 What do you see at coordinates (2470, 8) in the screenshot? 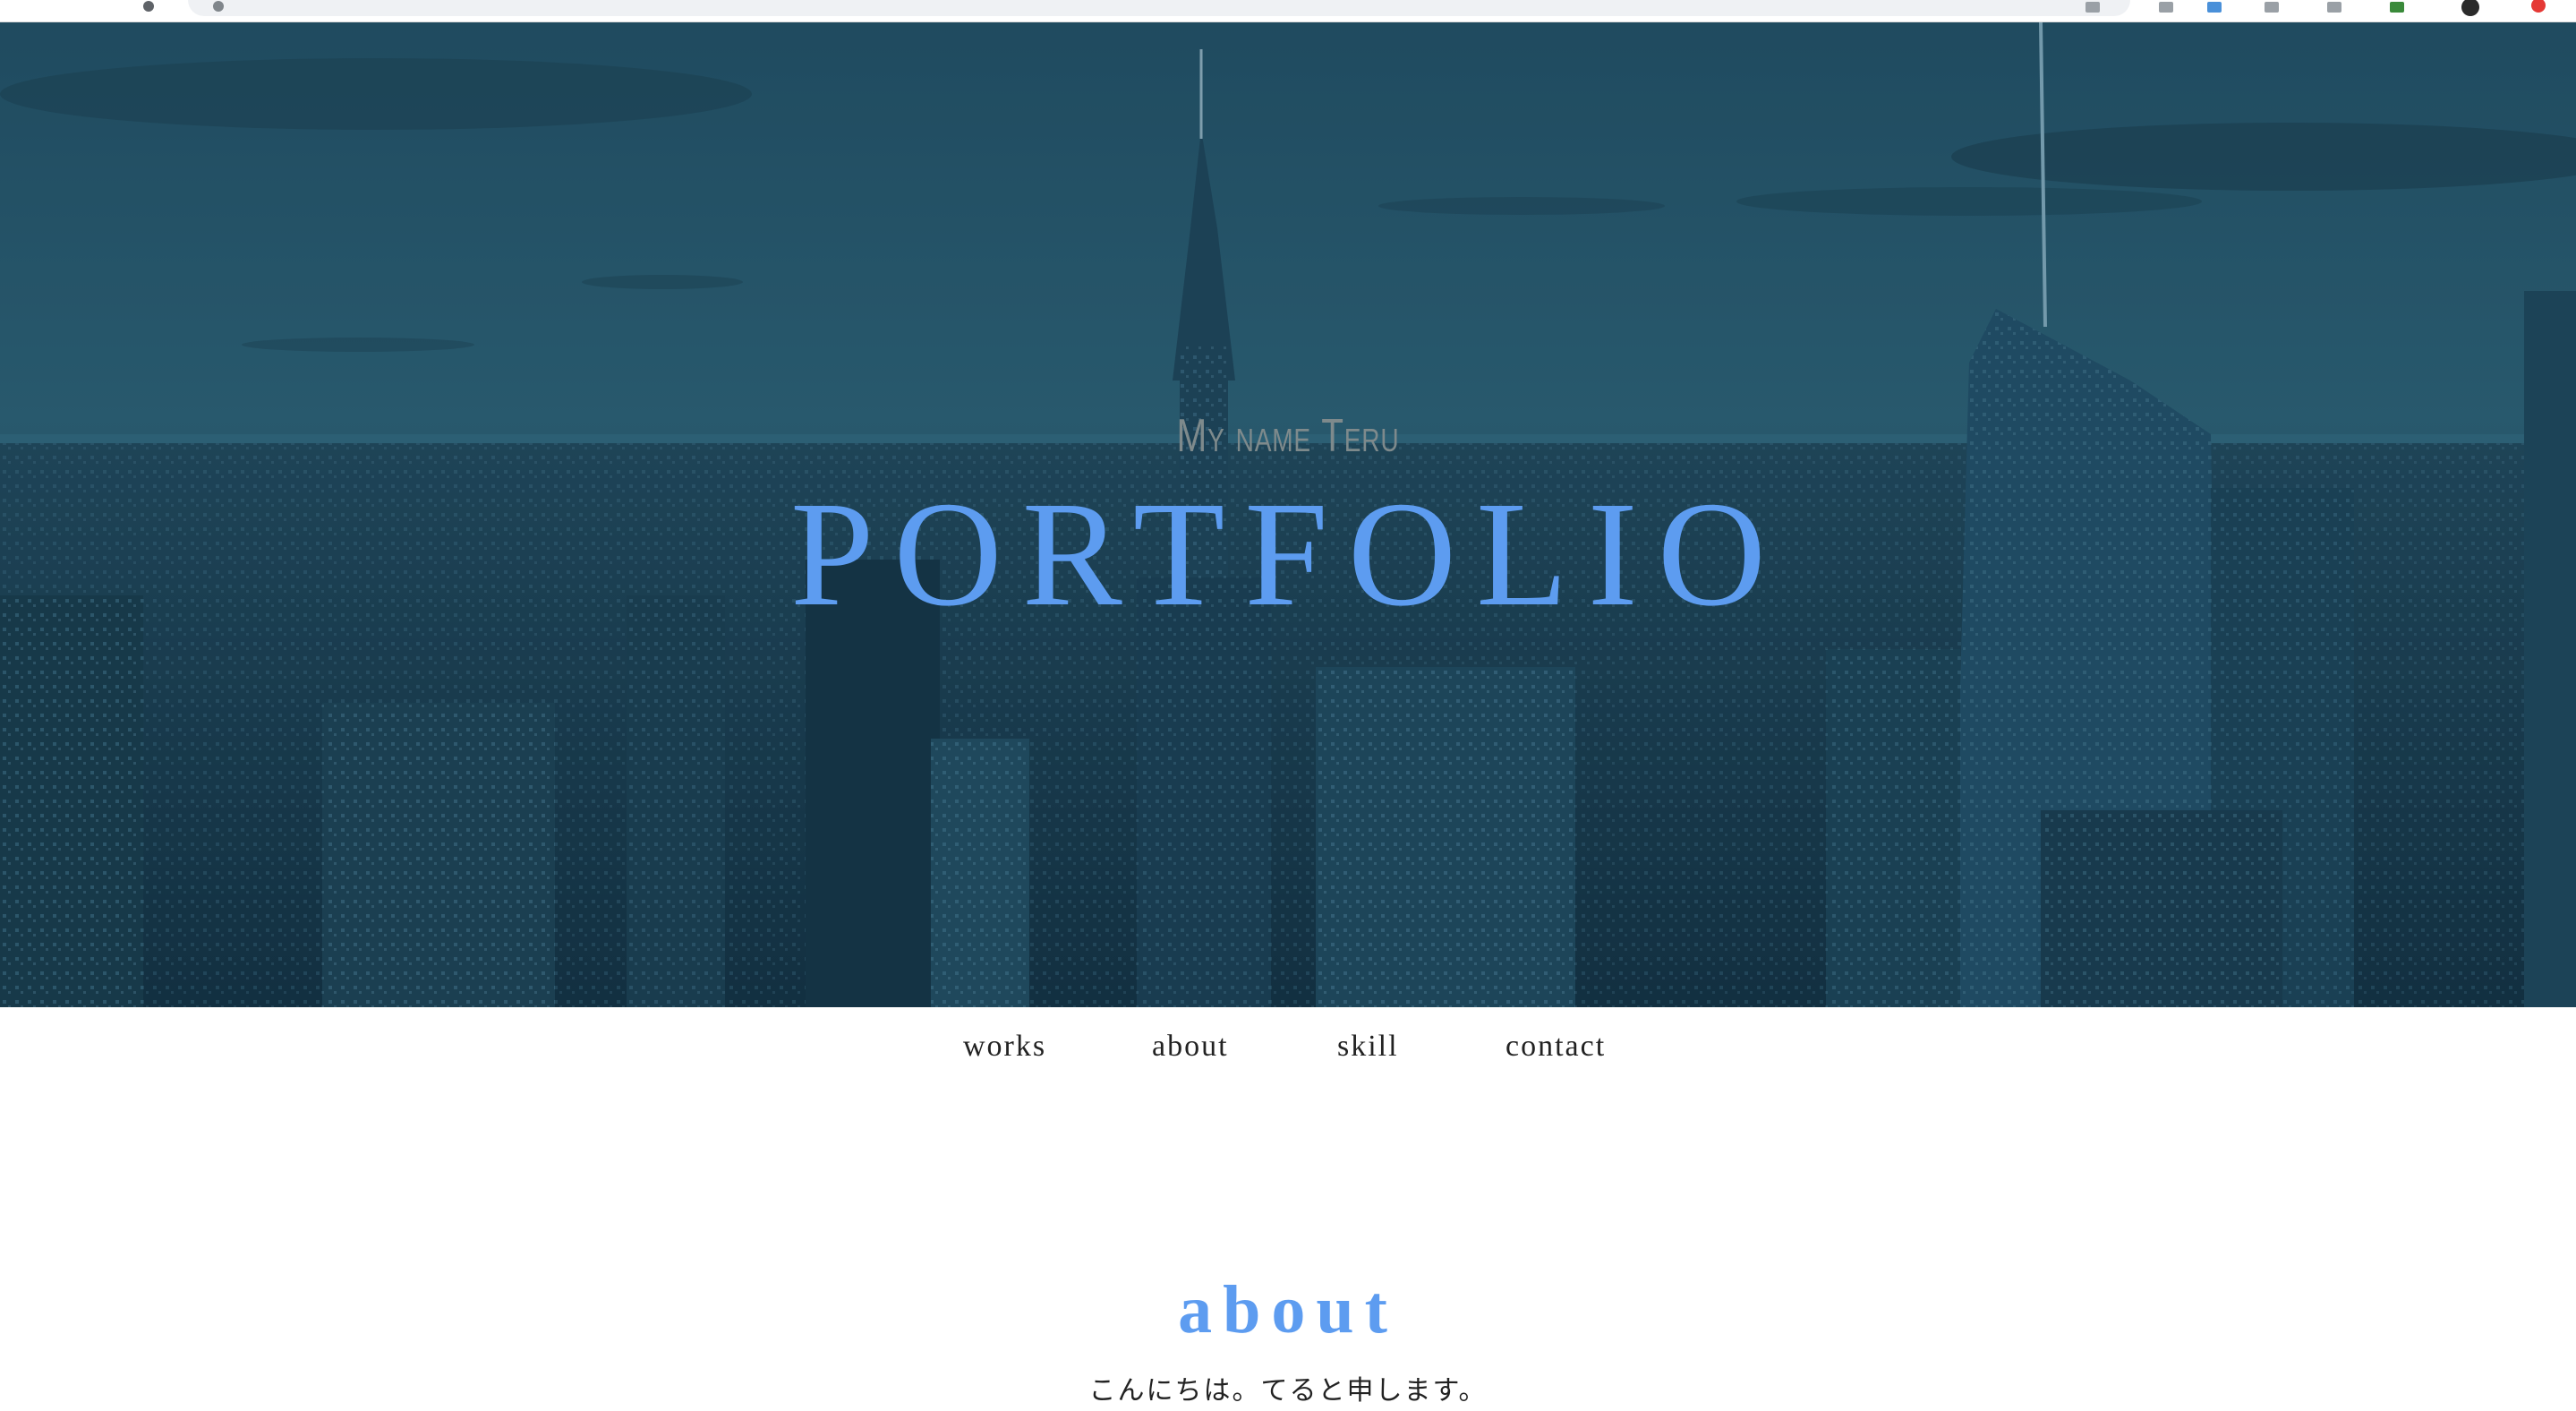
I see `profile-avatar` at bounding box center [2470, 8].